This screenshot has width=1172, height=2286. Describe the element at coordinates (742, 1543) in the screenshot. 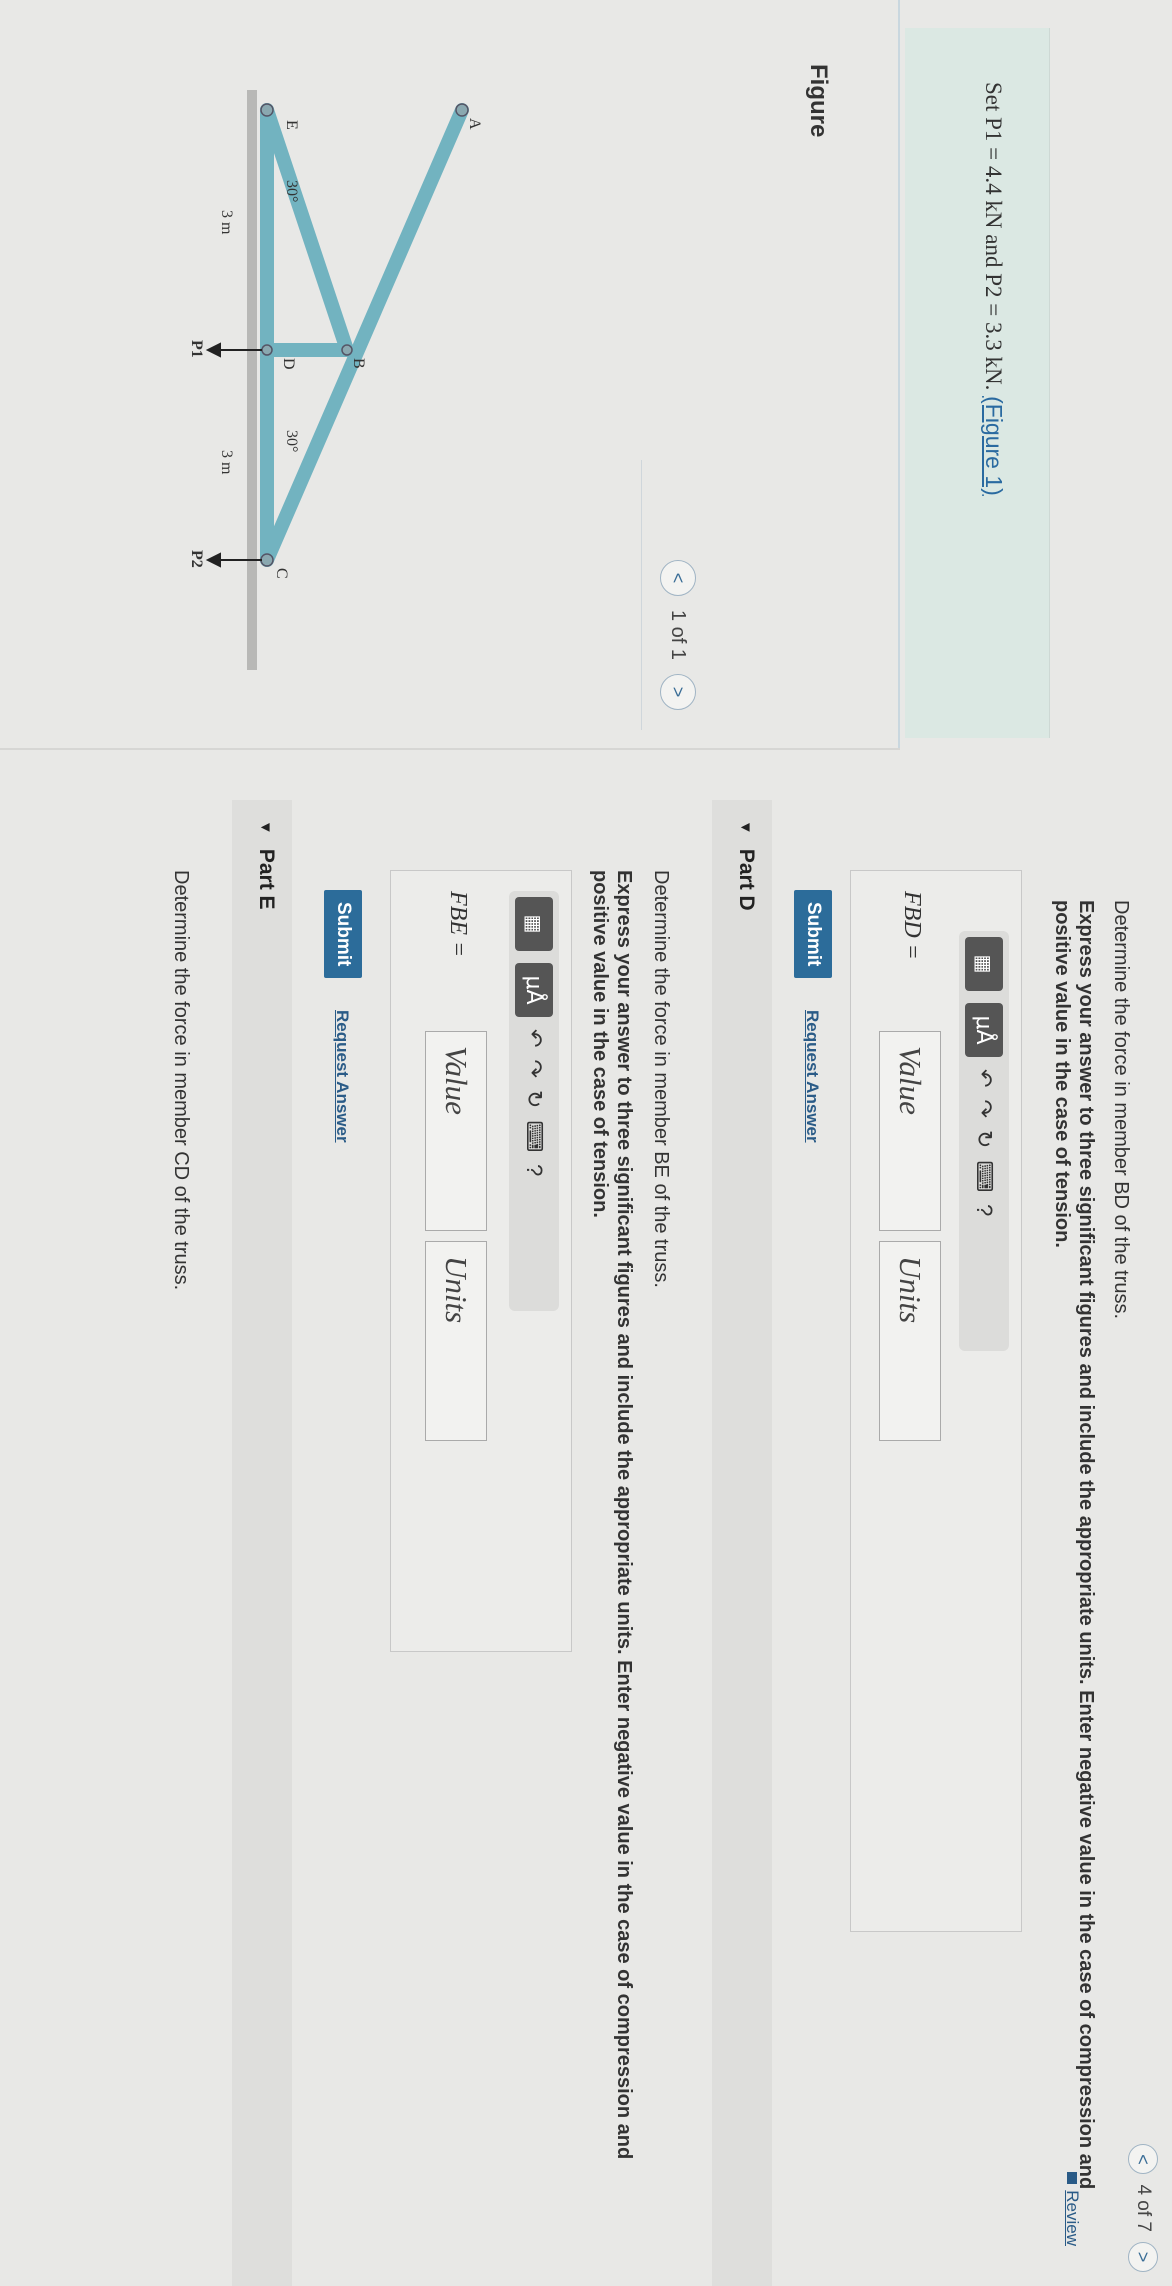

I see `partD-band` at that location.